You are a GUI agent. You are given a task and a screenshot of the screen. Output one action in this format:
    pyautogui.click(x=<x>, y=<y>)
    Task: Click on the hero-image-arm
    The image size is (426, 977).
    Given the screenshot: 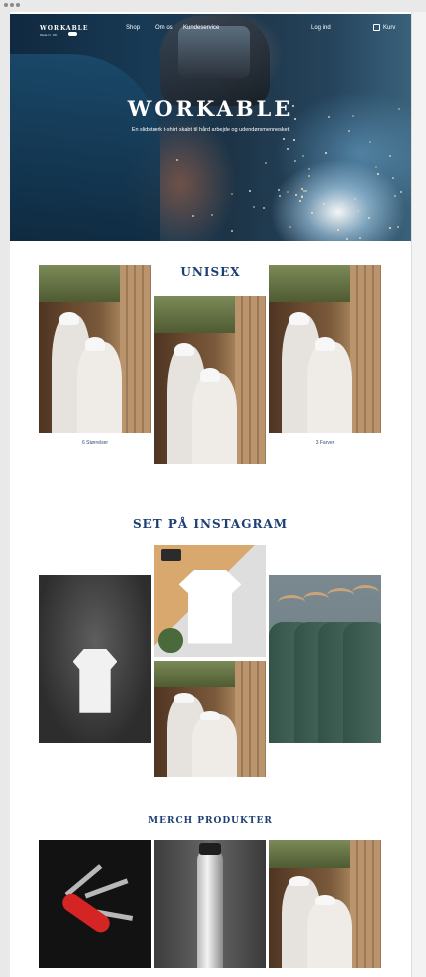 What is the action you would take?
    pyautogui.click(x=85, y=147)
    